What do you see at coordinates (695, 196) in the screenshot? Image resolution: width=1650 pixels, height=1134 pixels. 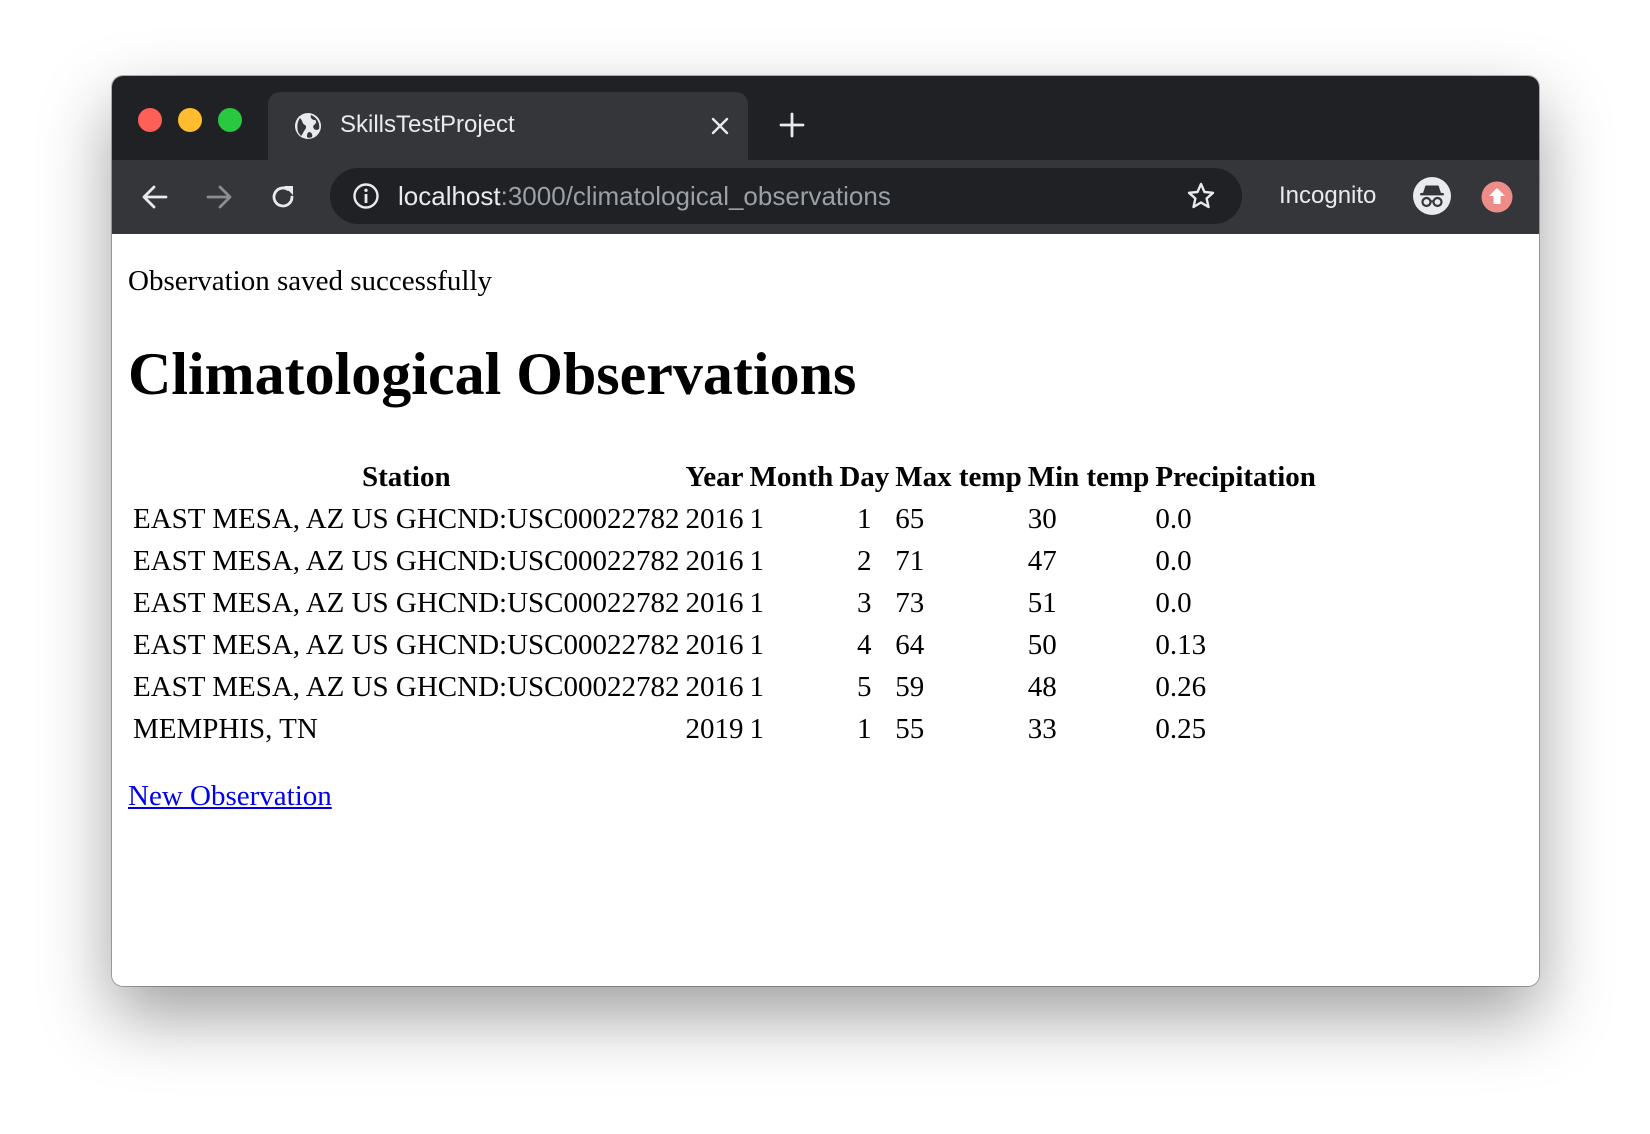 I see `url-path: :3000/climatological_observations` at bounding box center [695, 196].